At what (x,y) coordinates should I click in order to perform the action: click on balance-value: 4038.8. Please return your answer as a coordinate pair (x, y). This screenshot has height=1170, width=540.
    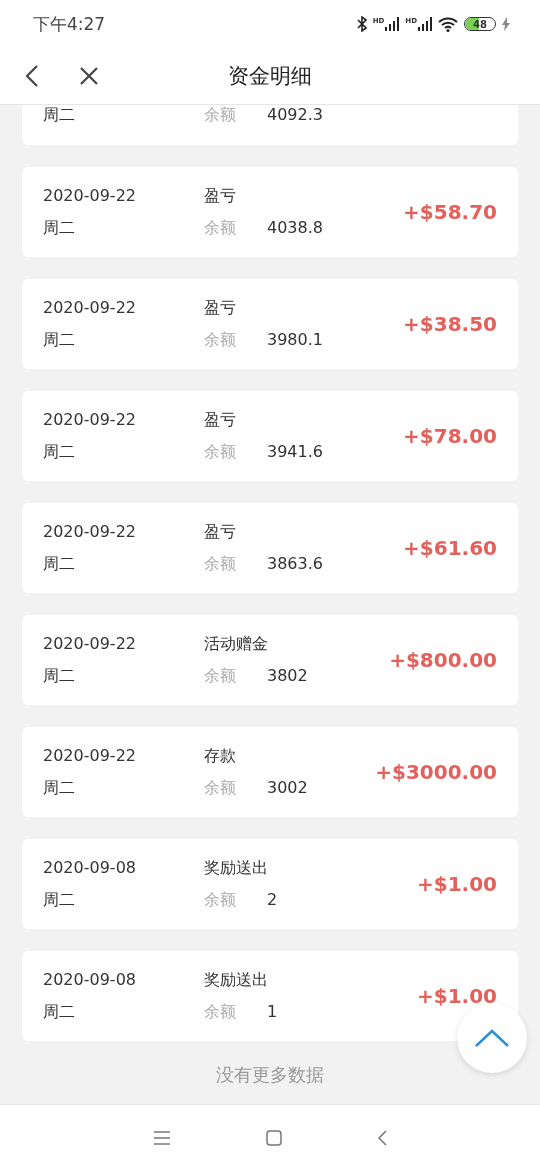
    Looking at the image, I should click on (295, 228).